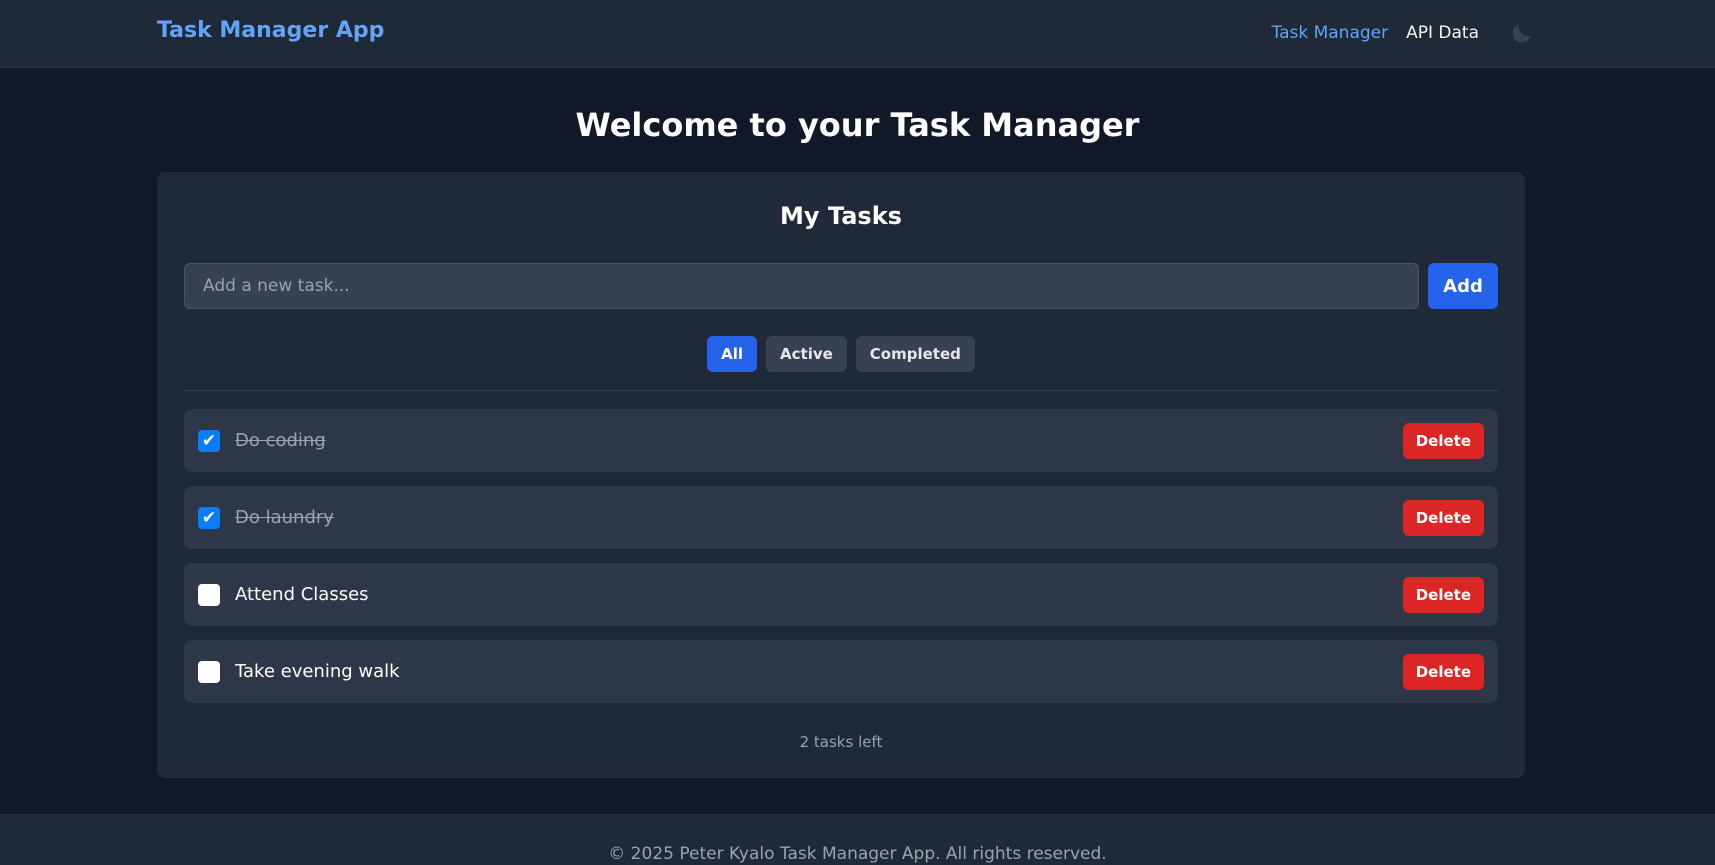 The image size is (1715, 865). What do you see at coordinates (841, 517) in the screenshot?
I see `task-item: ✔ Do laundry Delete` at bounding box center [841, 517].